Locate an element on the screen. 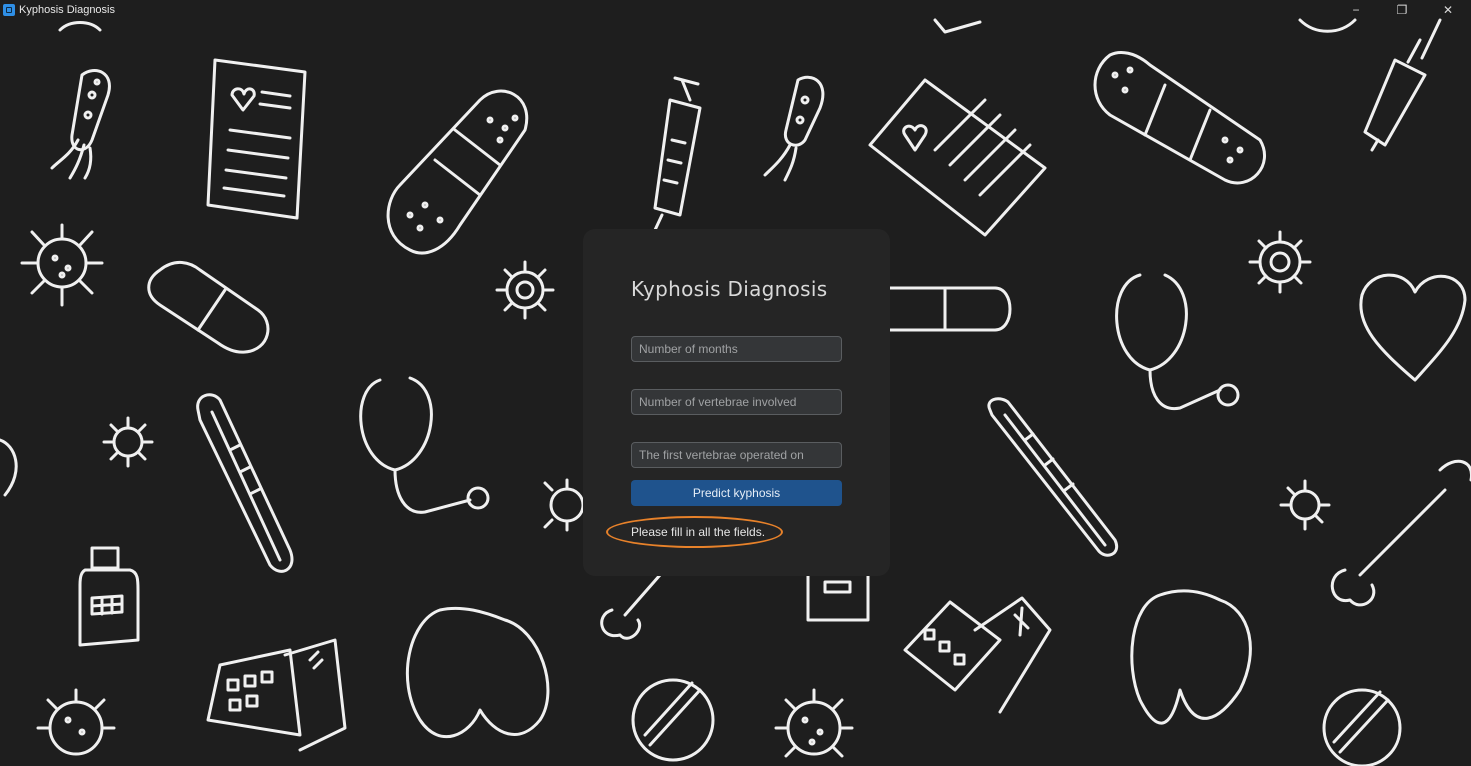 Image resolution: width=1471 pixels, height=766 pixels. window-controls: − ❐ ✕ is located at coordinates (1402, 10).